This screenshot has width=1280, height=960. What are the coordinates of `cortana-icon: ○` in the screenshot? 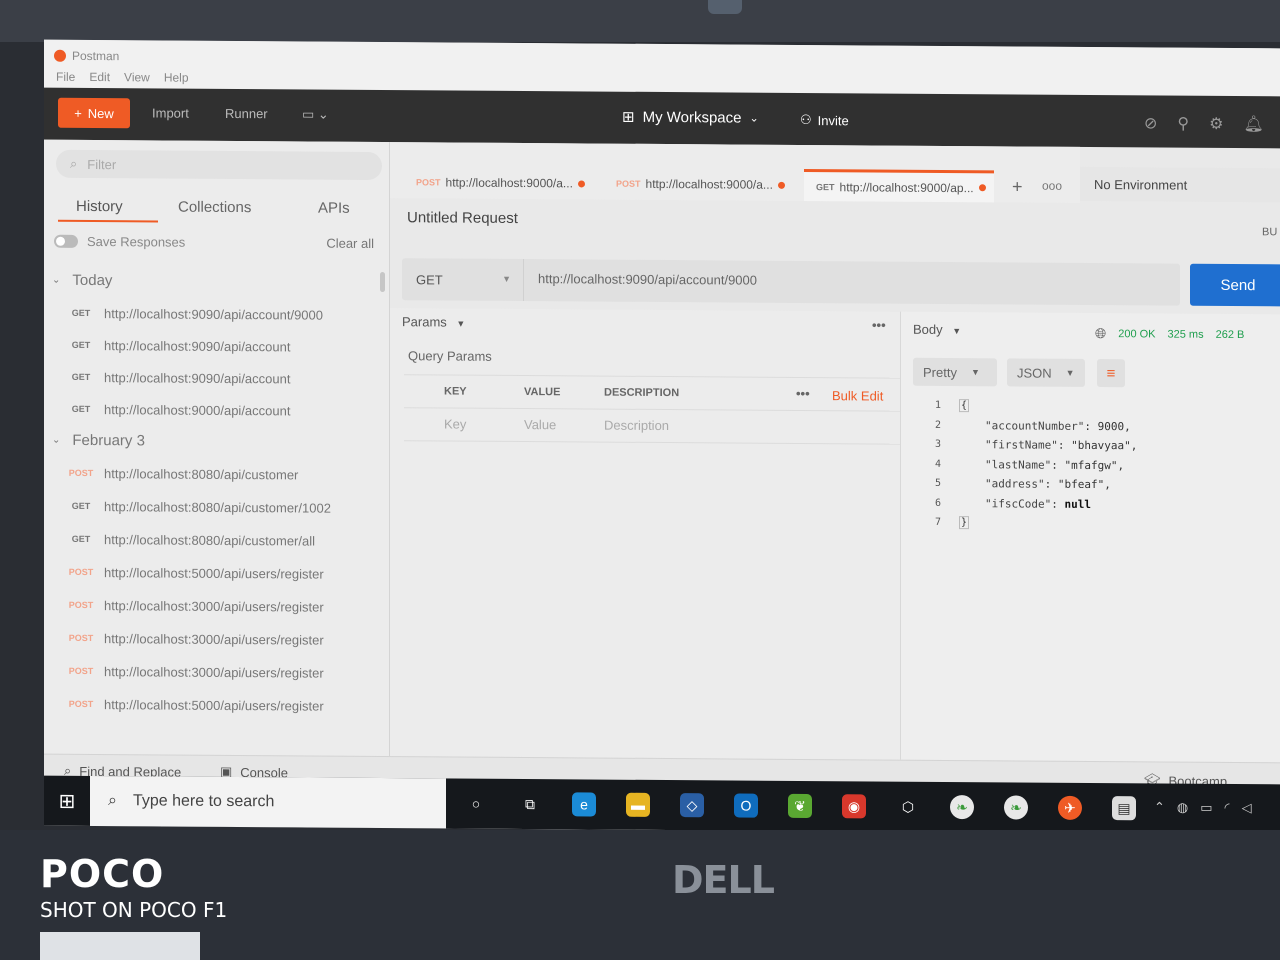 It's located at (476, 804).